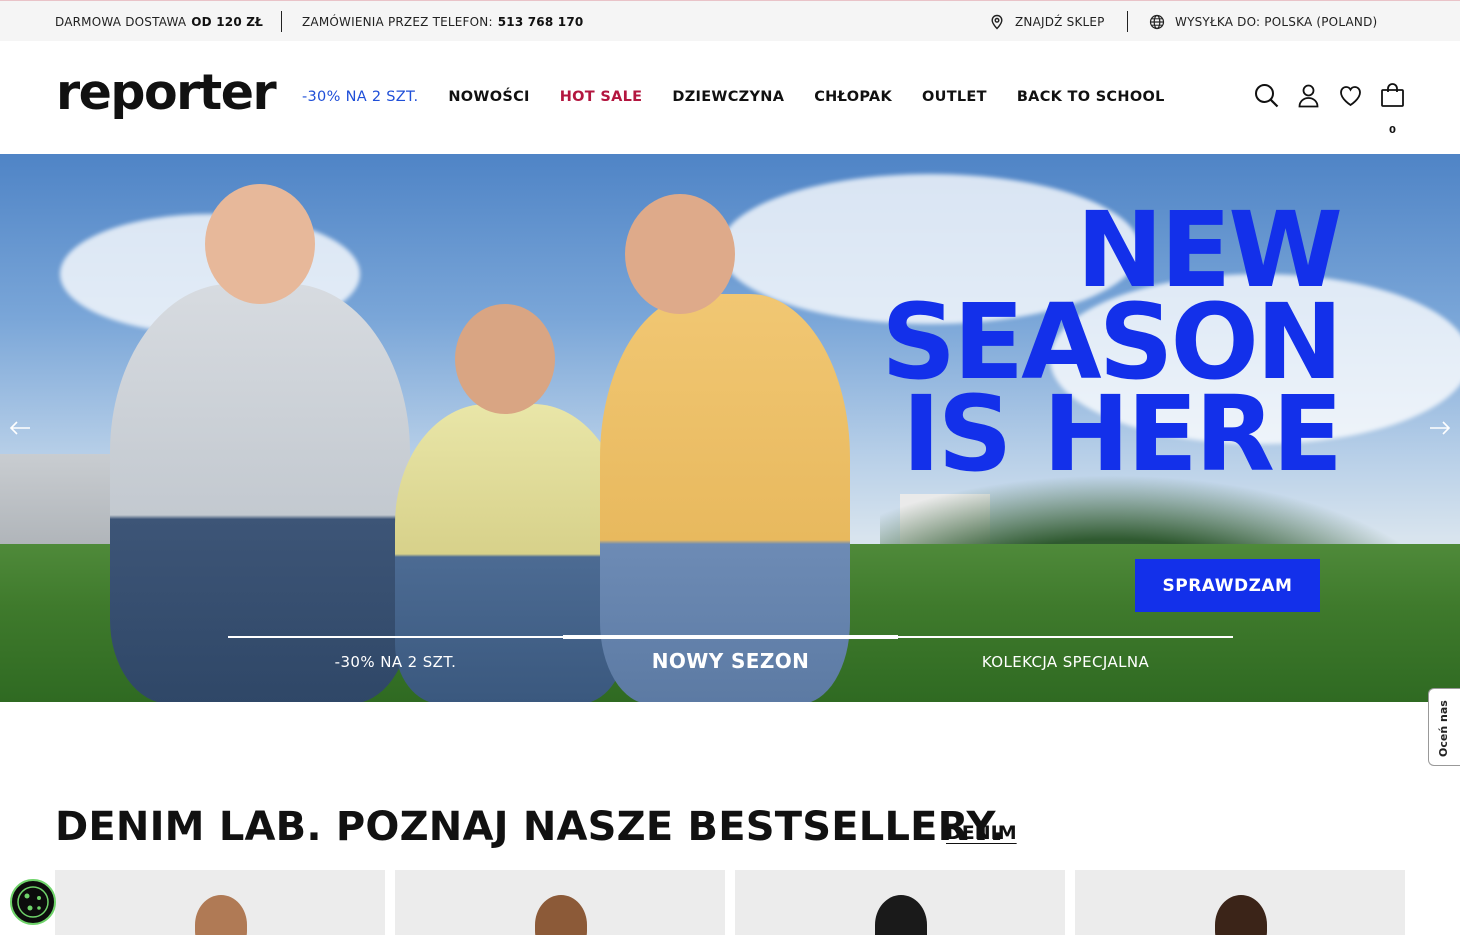  What do you see at coordinates (1308, 95) in the screenshot?
I see `account-icon` at bounding box center [1308, 95].